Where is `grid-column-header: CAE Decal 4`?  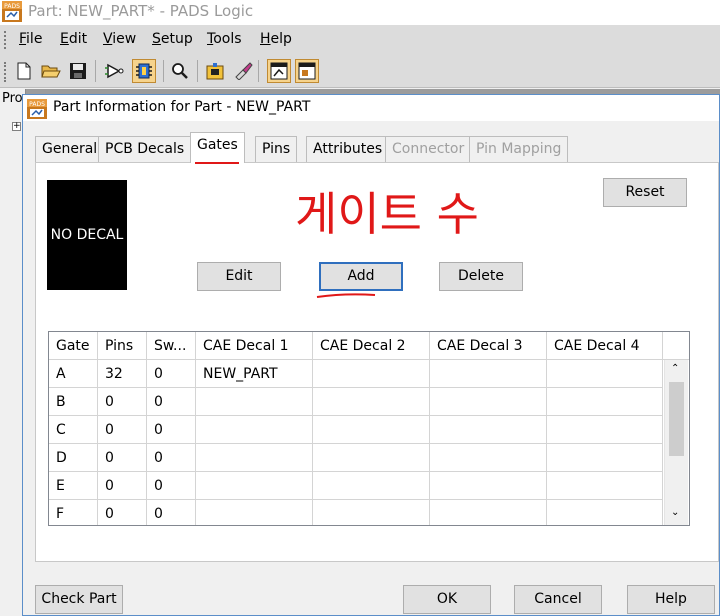
grid-column-header: CAE Decal 4 is located at coordinates (605, 346).